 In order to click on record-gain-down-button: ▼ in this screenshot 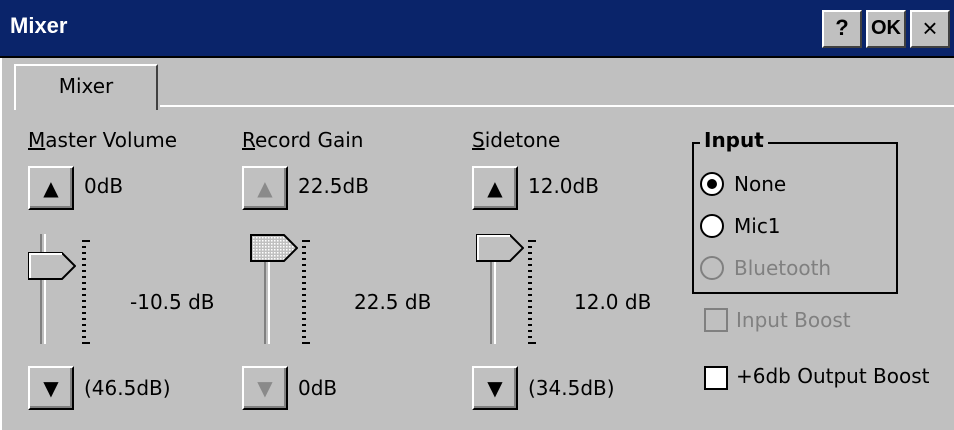, I will do `click(265, 388)`.